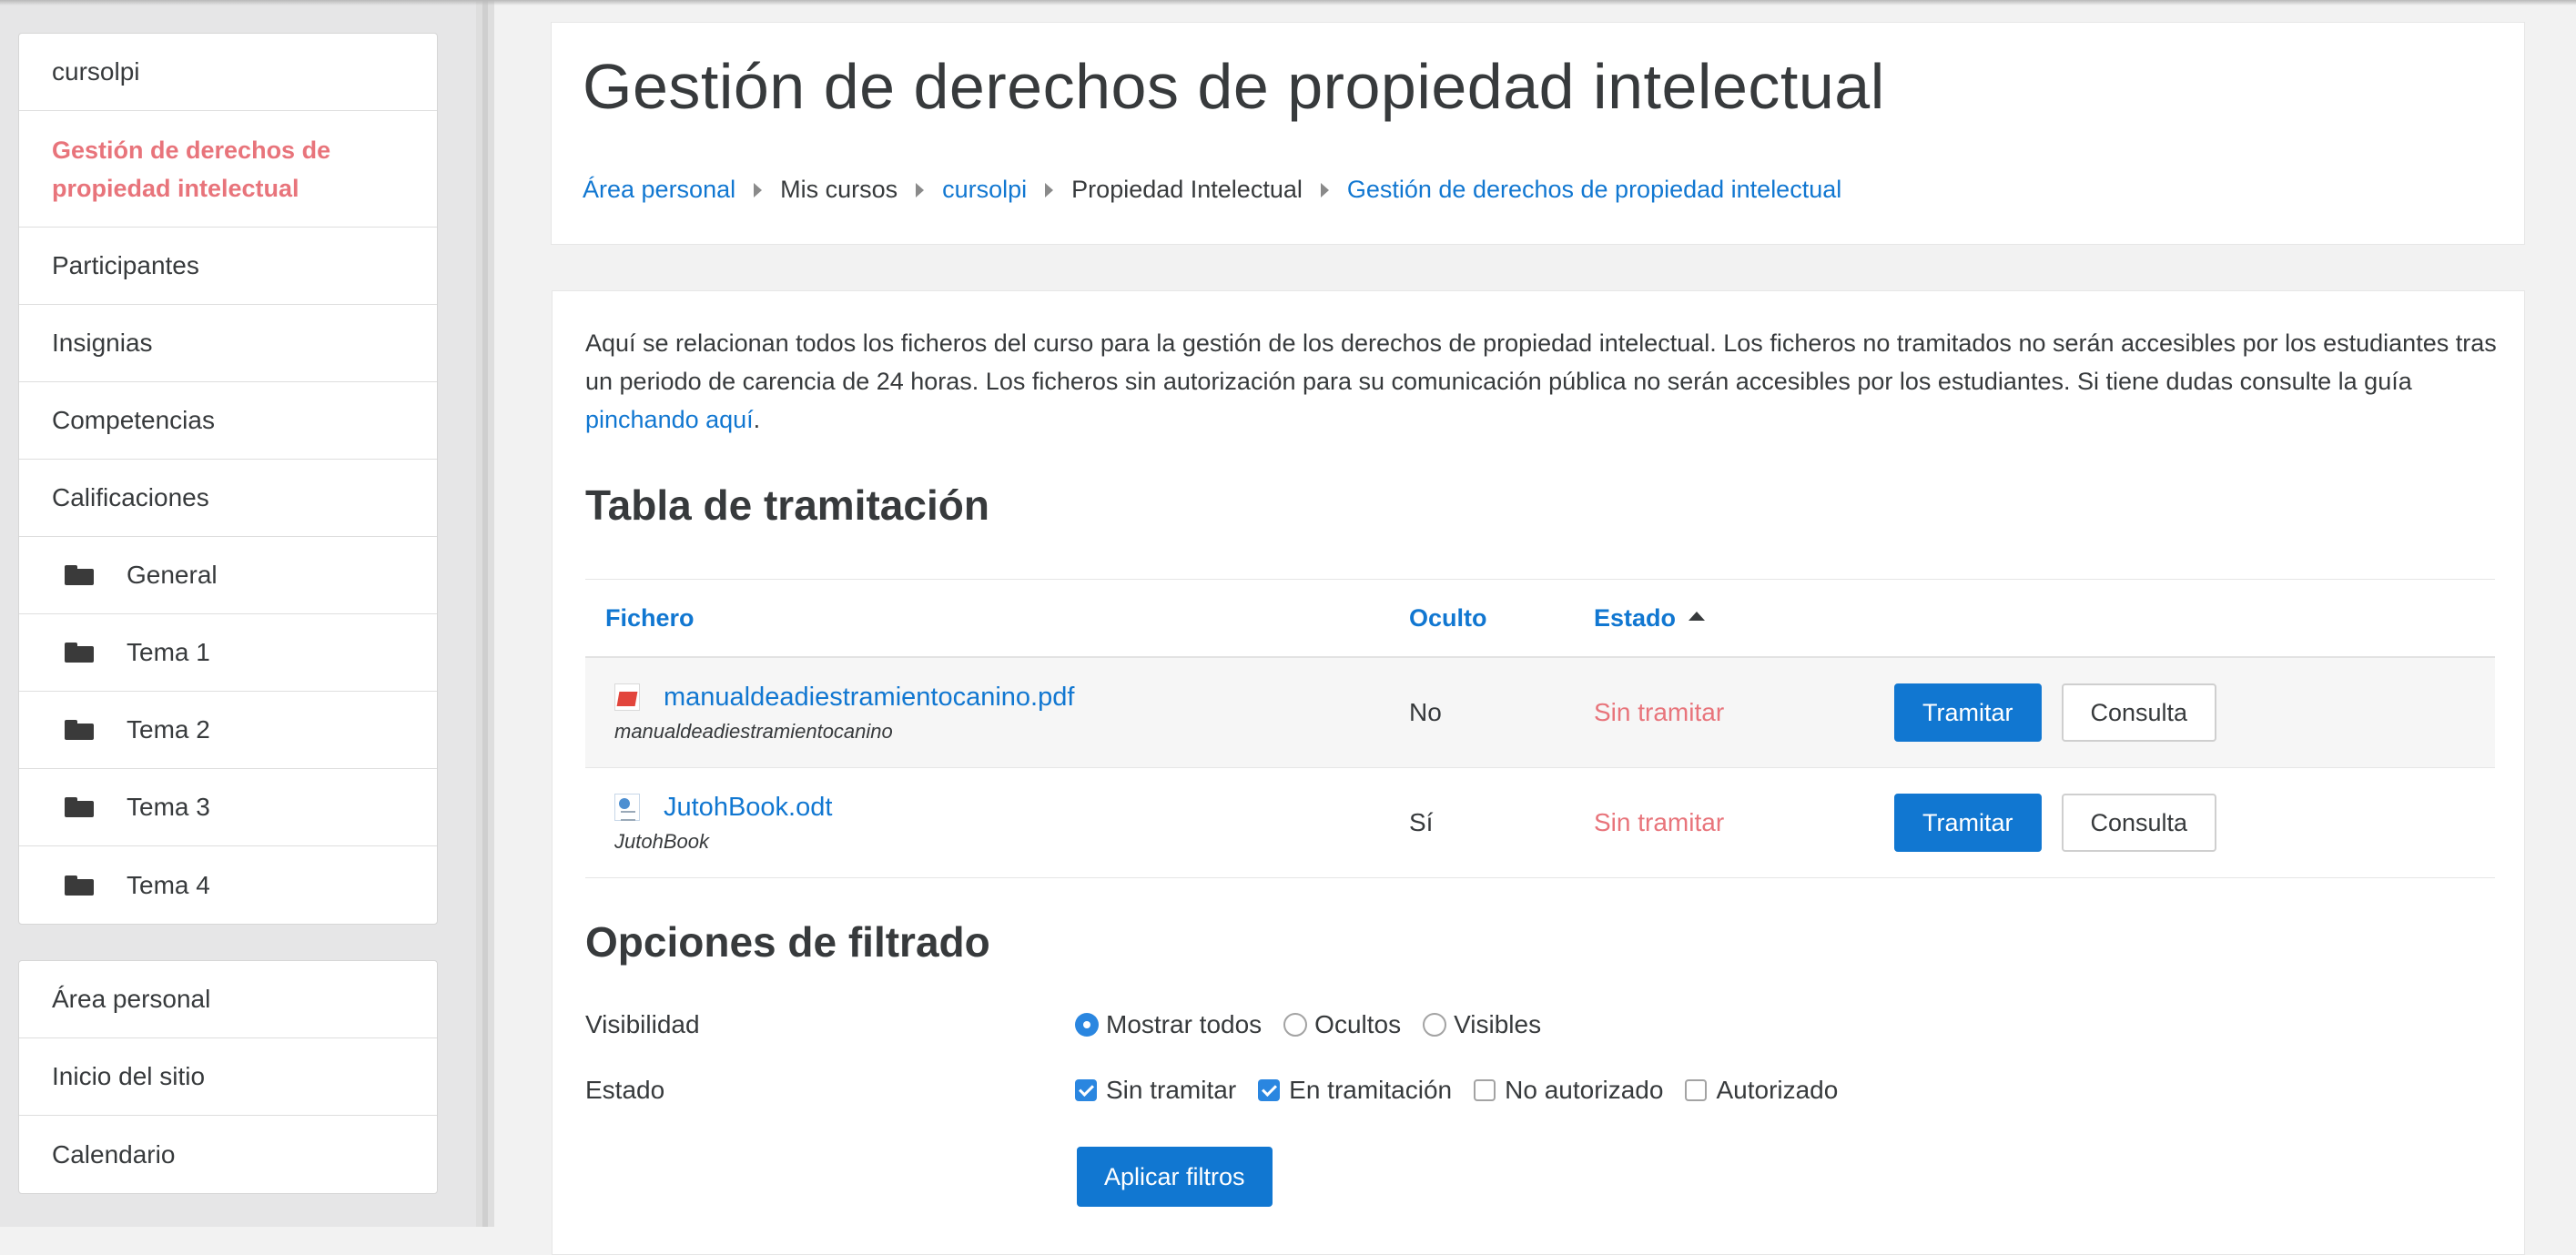 The height and width of the screenshot is (1255, 2576). I want to click on file-link: manualdeadiestramientocanino.pdf, so click(869, 698).